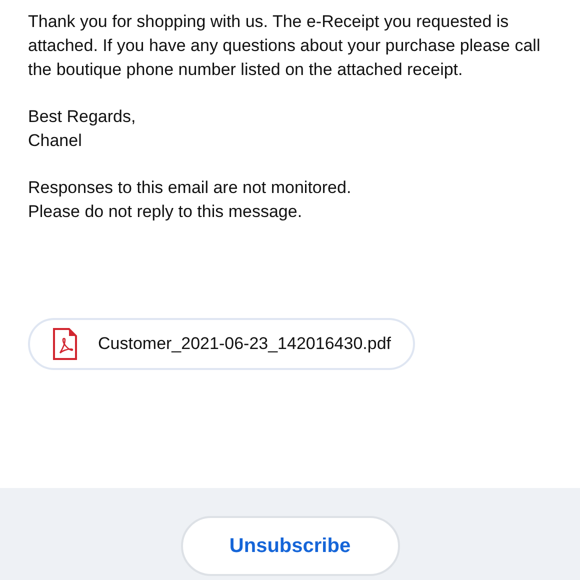  Describe the element at coordinates (190, 200) in the screenshot. I see `message-paragraph: Responses to this email are not monitored. Please do not reply to this message.` at that location.